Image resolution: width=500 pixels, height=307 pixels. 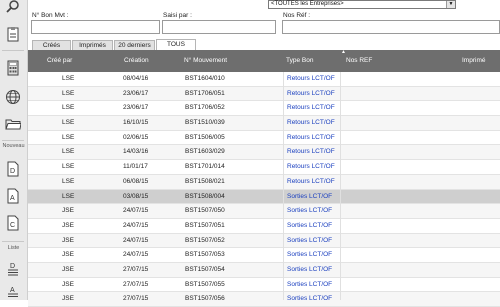 What do you see at coordinates (264, 182) in the screenshot?
I see `table-row: LSE 06/08/15 BST1508/021 Retours LCT/OF` at bounding box center [264, 182].